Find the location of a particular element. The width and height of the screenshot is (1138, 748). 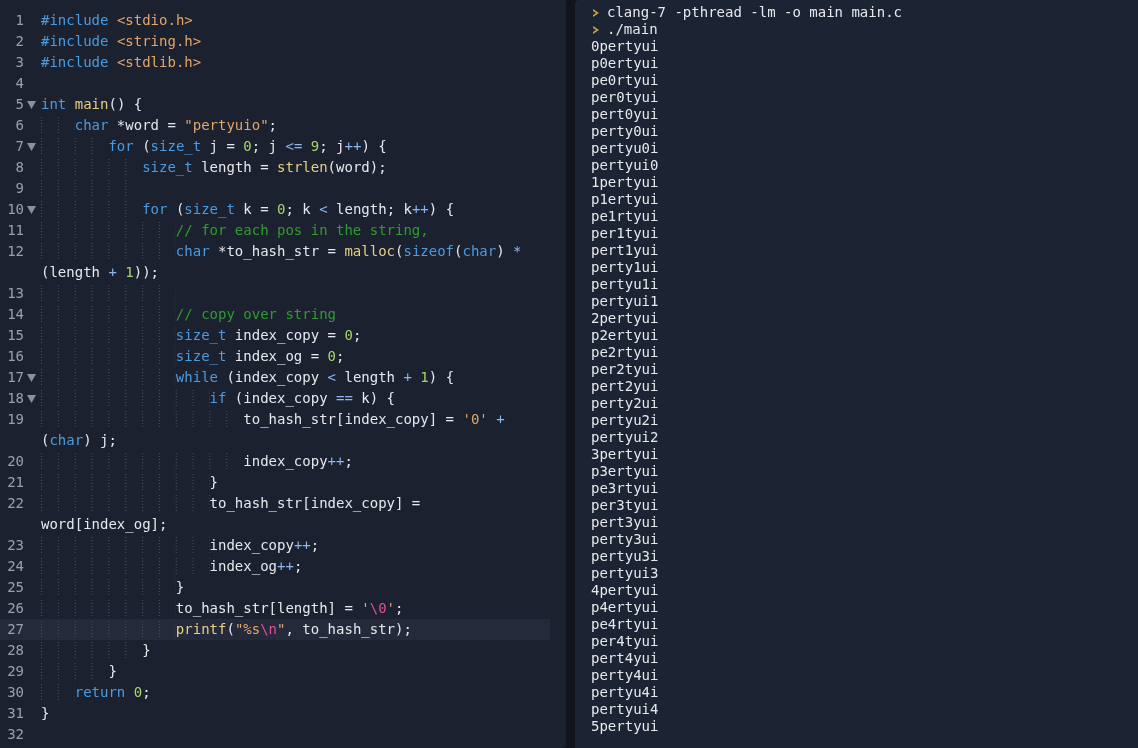

line-number: 14 is located at coordinates (15, 314).